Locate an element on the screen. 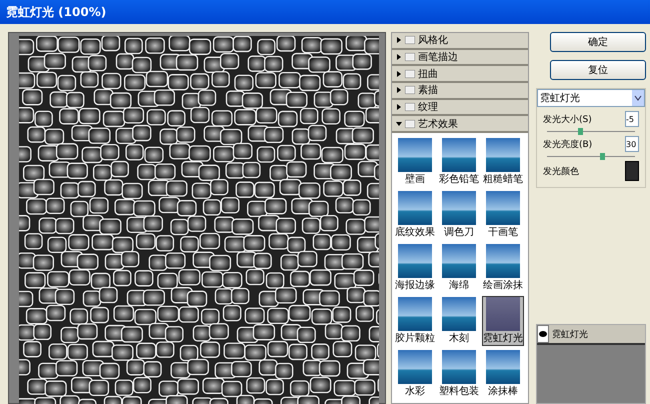  value-field: -5 is located at coordinates (632, 119).